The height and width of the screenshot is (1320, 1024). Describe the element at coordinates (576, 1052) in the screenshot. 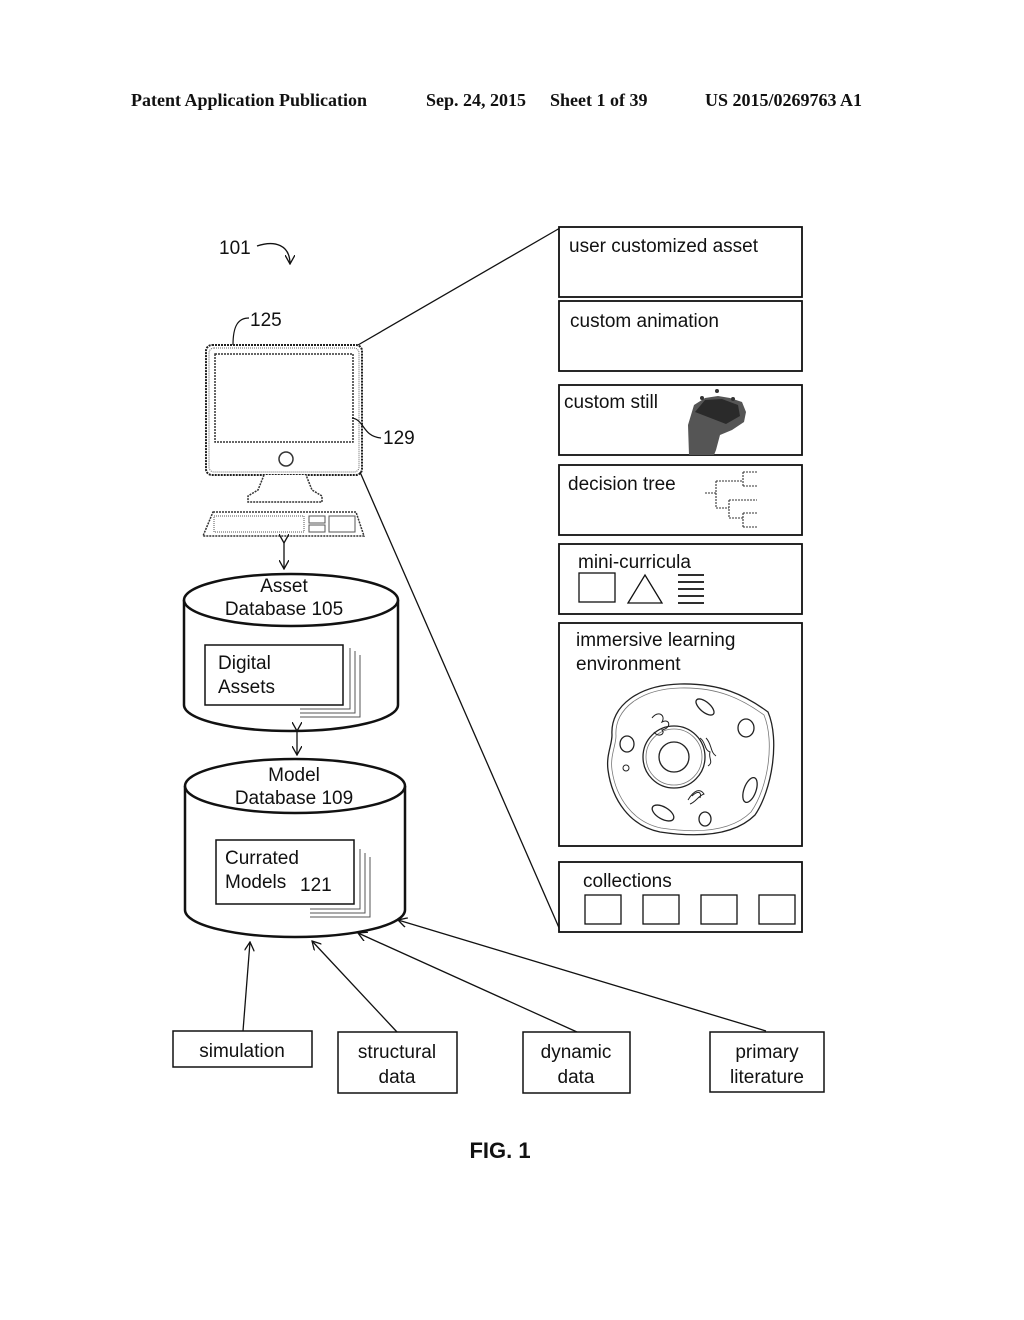

I see `source-label: dynamic` at that location.